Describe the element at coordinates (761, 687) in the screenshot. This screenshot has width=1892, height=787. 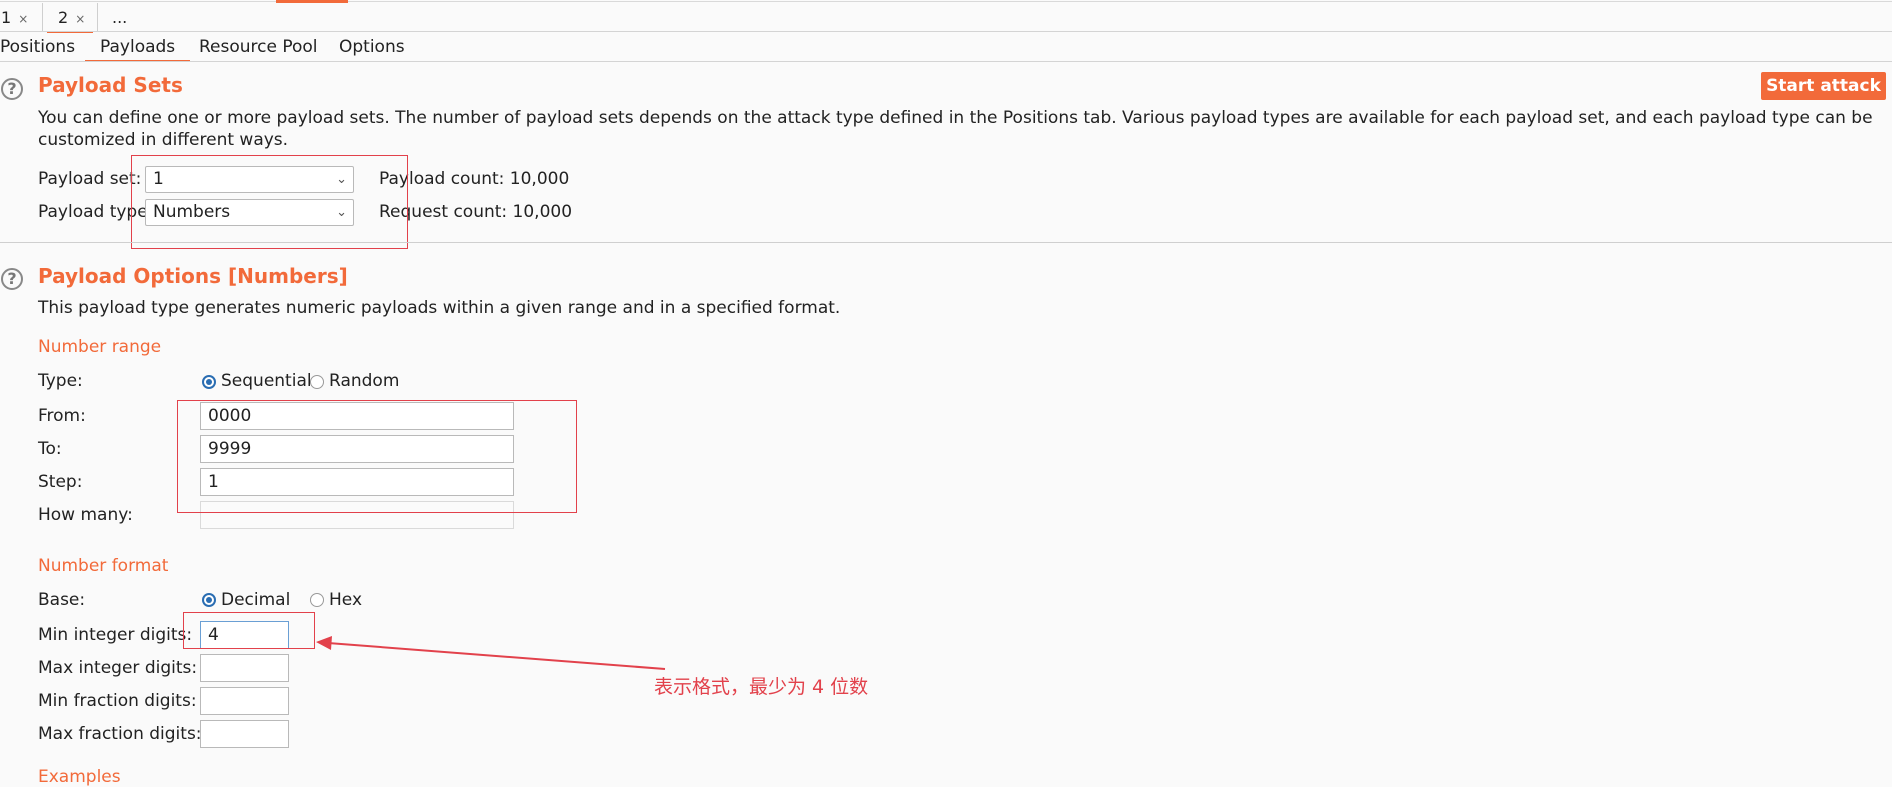
I see `annotation-text: 表示格式，最少为 4 位数` at that location.